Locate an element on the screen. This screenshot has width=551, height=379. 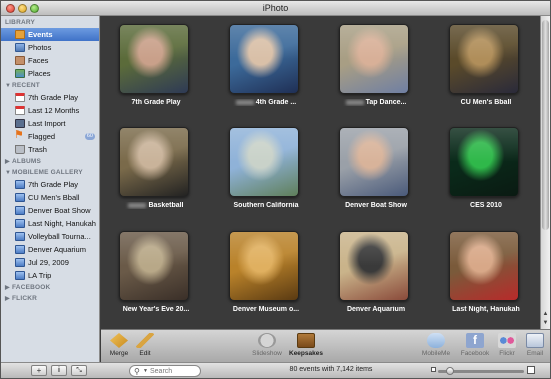
section-library: LIBRARY is located at coordinates (50, 22).